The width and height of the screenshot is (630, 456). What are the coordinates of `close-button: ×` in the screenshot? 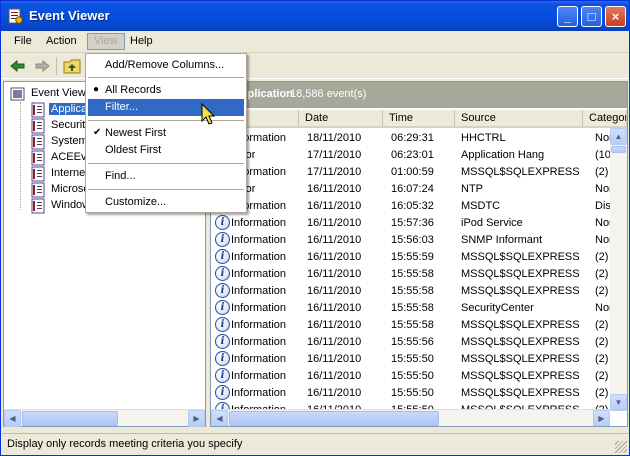 It's located at (615, 16).